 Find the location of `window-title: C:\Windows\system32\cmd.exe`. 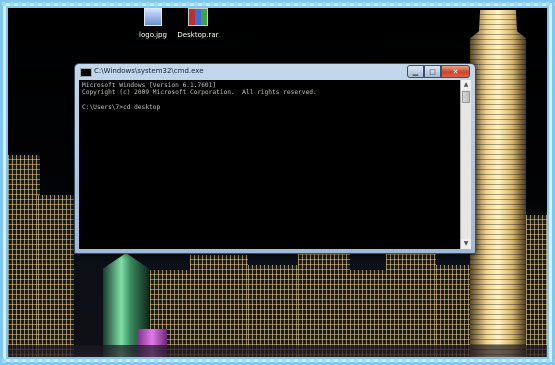

window-title: C:\Windows\system32\cmd.exe is located at coordinates (149, 71).